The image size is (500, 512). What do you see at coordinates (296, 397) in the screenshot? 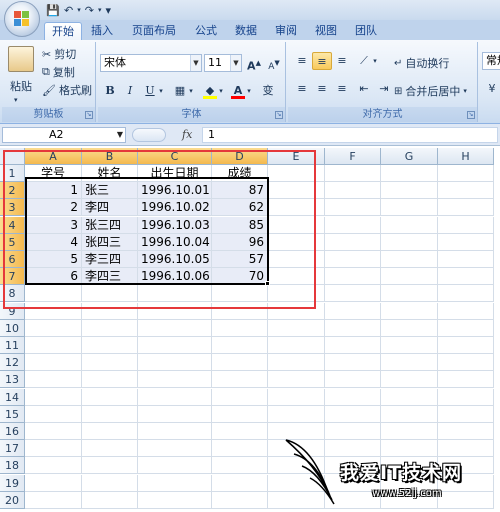
I see `cell-e14` at bounding box center [296, 397].